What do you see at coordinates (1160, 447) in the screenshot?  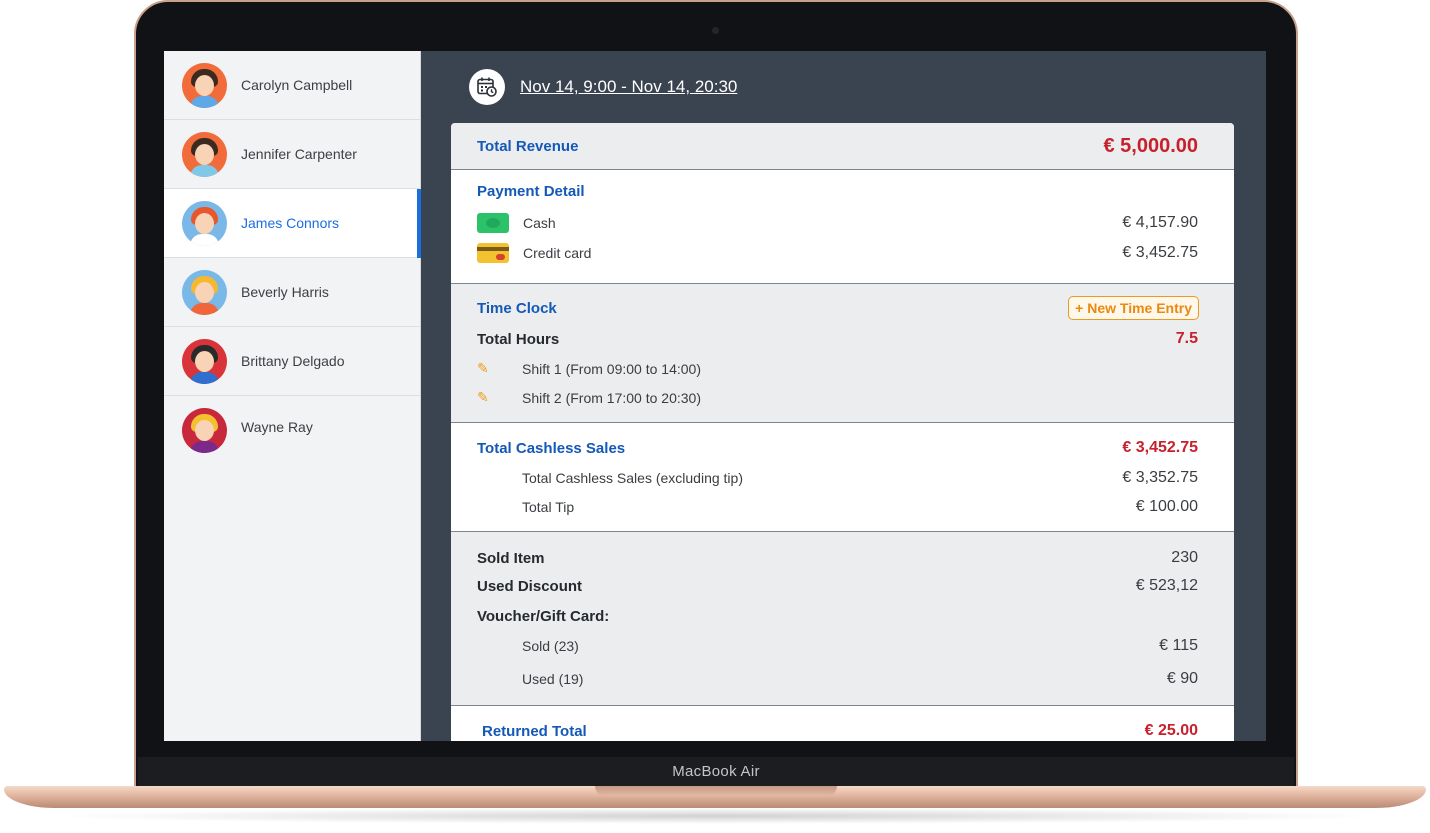 I see `cashless-value: € 3,452.75` at bounding box center [1160, 447].